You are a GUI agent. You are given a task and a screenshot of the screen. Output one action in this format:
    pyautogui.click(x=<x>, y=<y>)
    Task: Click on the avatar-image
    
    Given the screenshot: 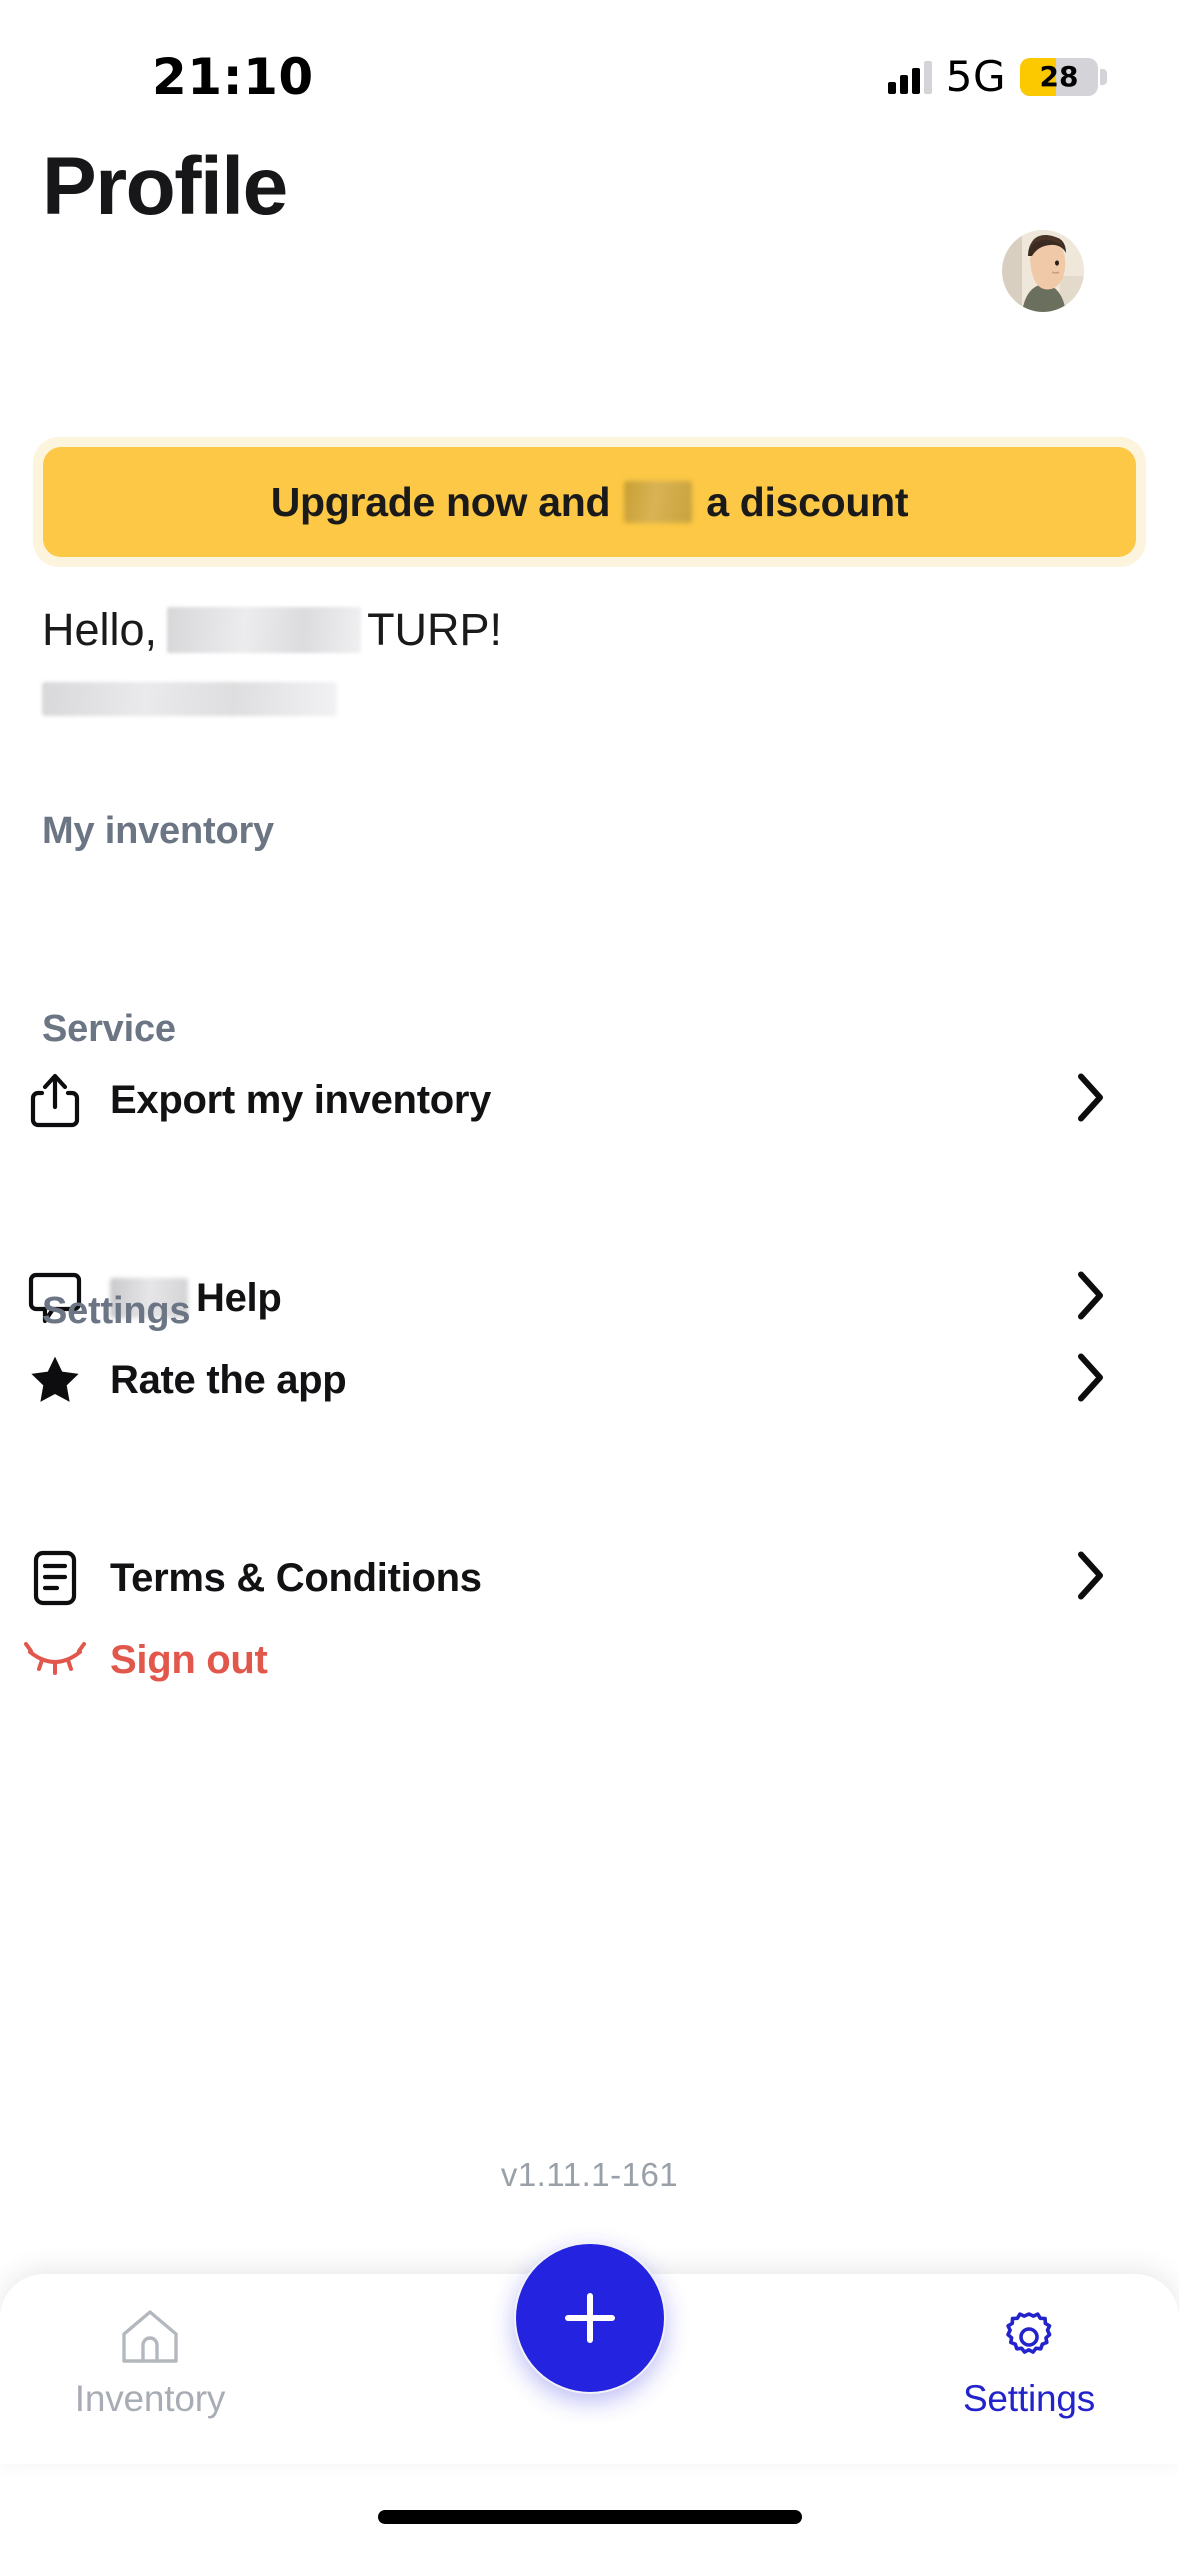 What is the action you would take?
    pyautogui.click(x=1043, y=271)
    